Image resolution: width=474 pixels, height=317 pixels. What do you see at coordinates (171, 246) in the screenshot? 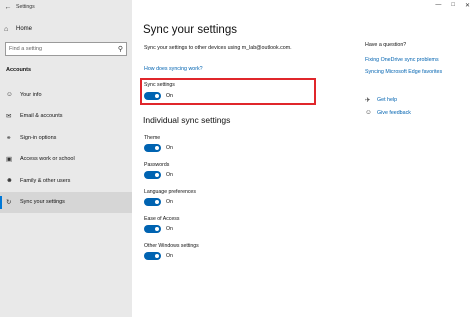
I see `setting-label: Other Windows settings` at bounding box center [171, 246].